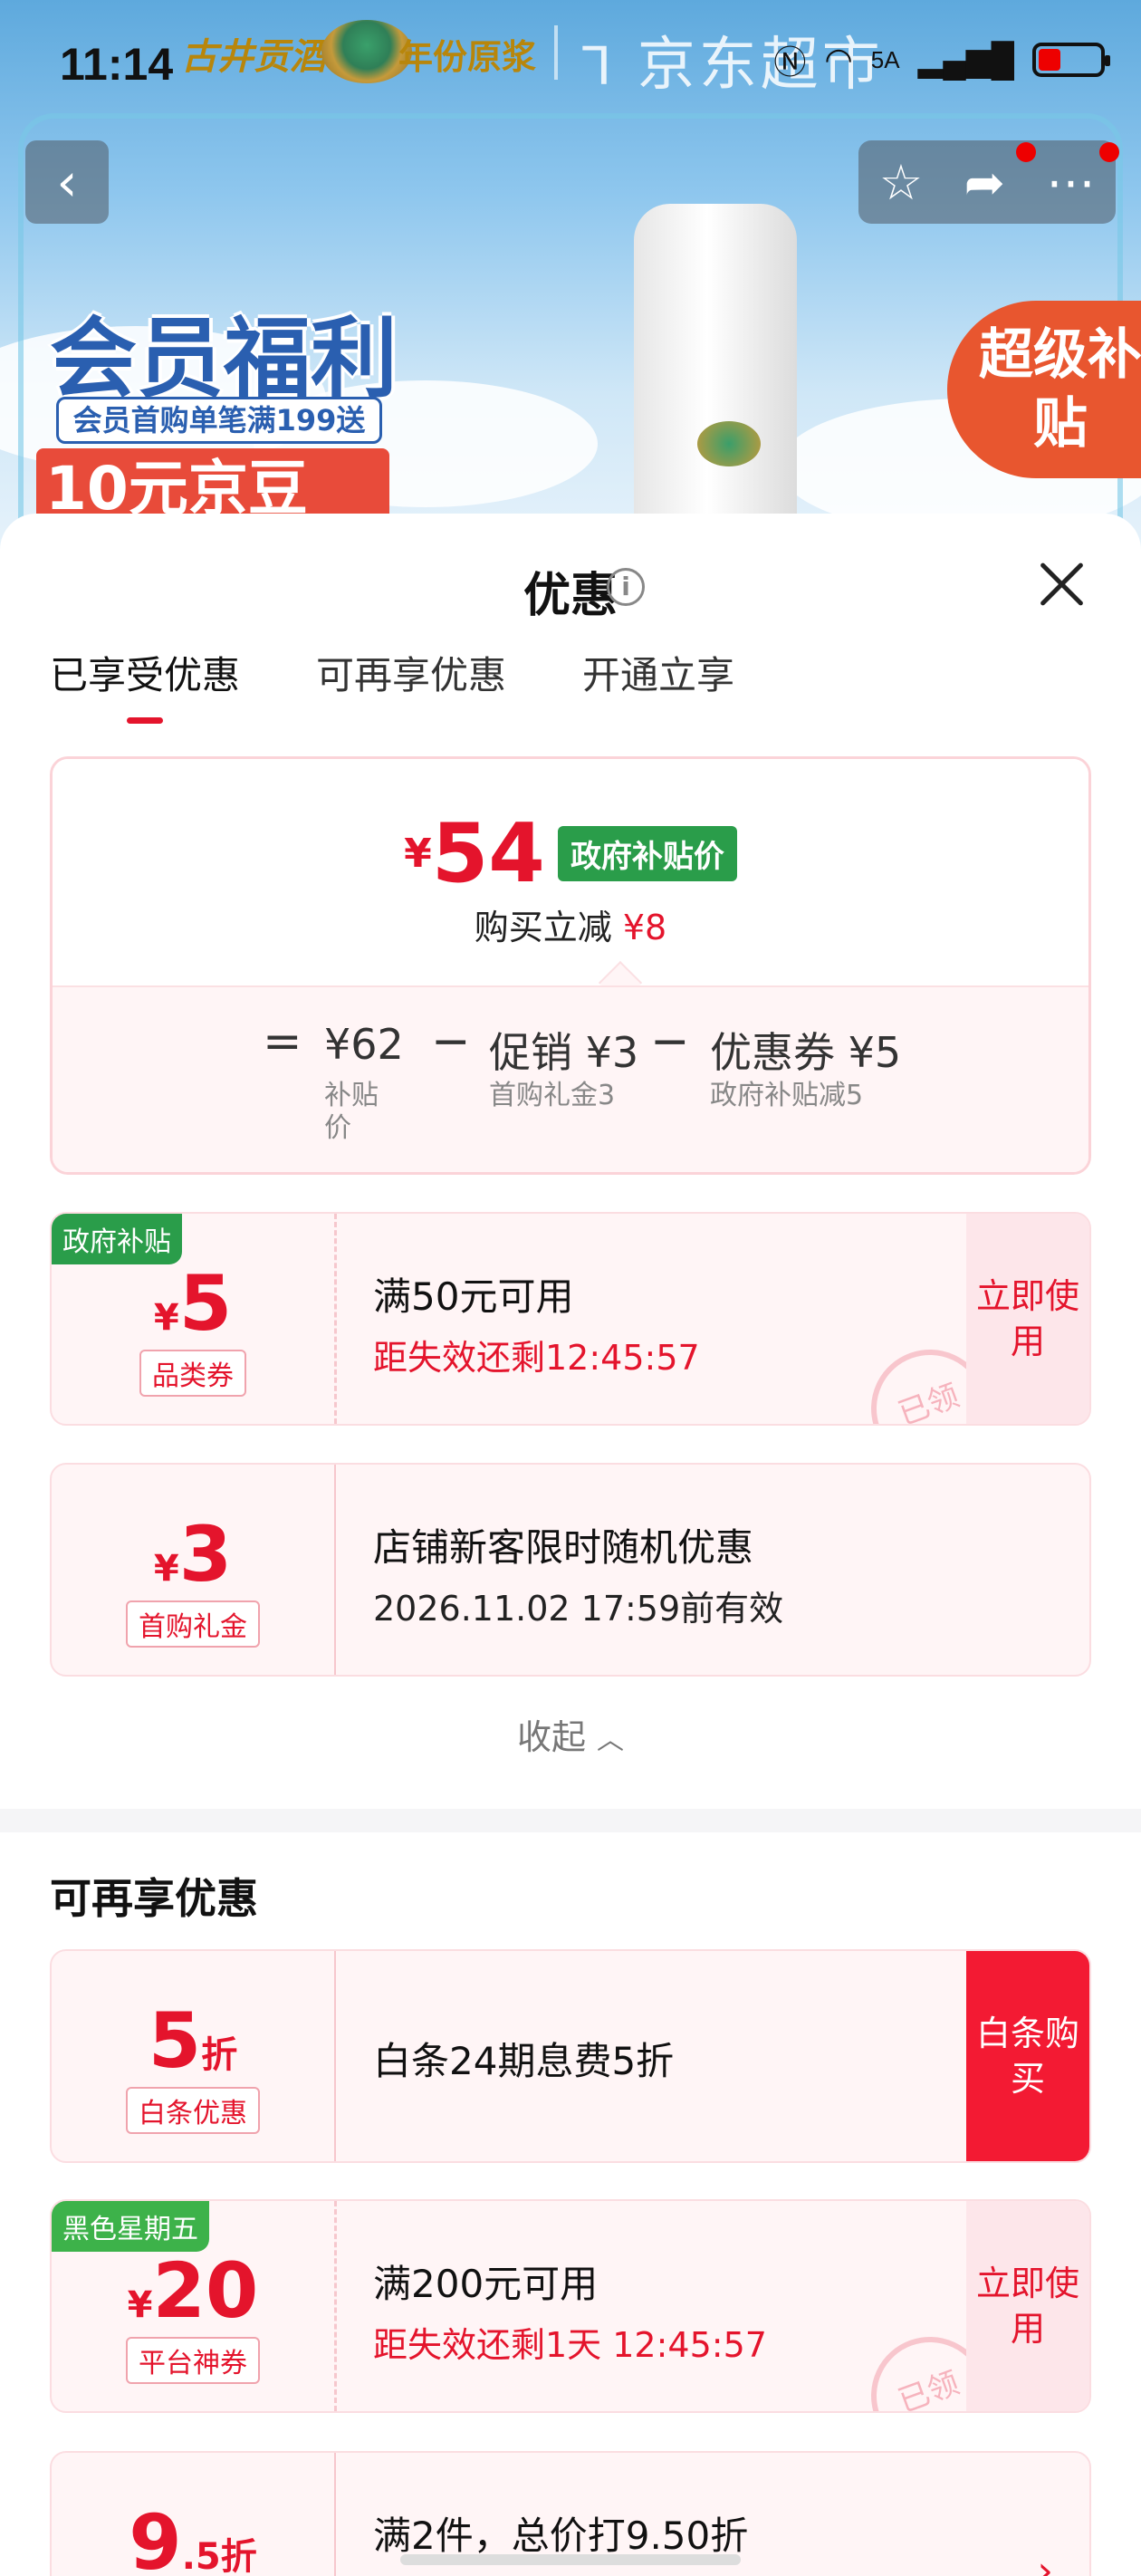  I want to click on black-friday-tag: 黑色星期五, so click(130, 2226).